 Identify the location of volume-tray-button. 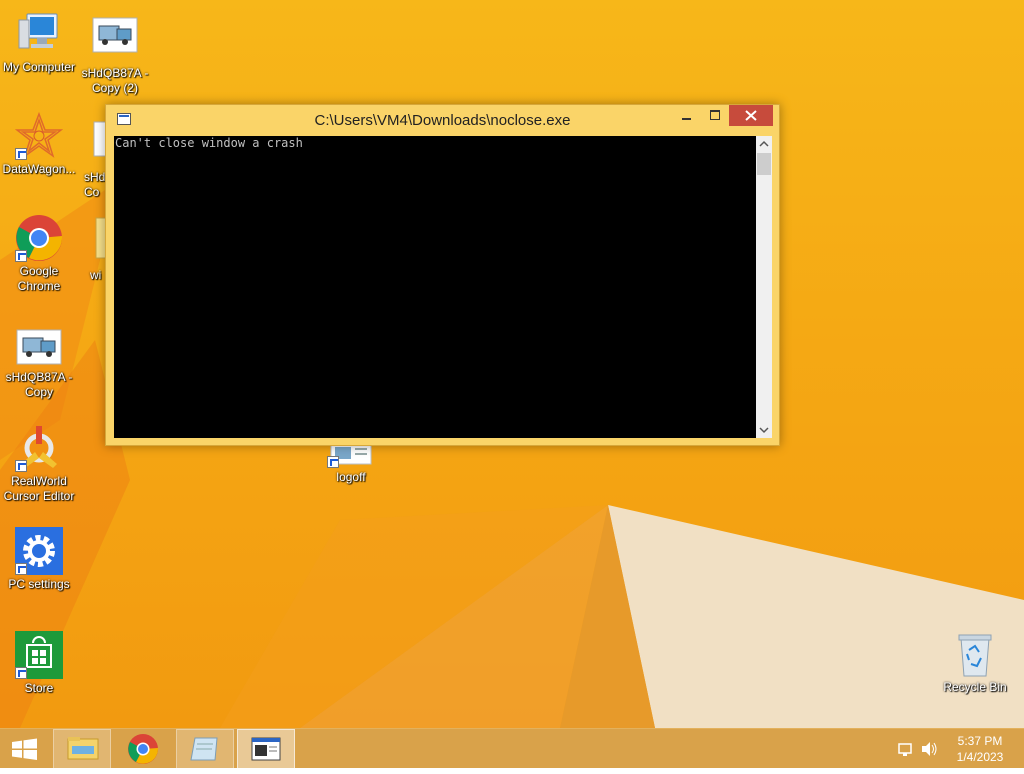
(929, 749).